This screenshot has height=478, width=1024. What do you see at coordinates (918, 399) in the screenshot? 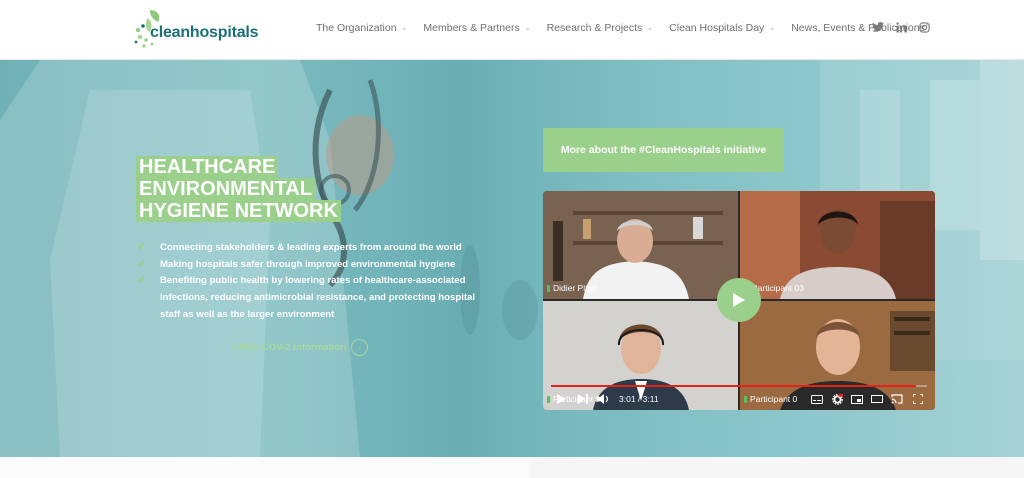
I see `fullscreen-icon` at bounding box center [918, 399].